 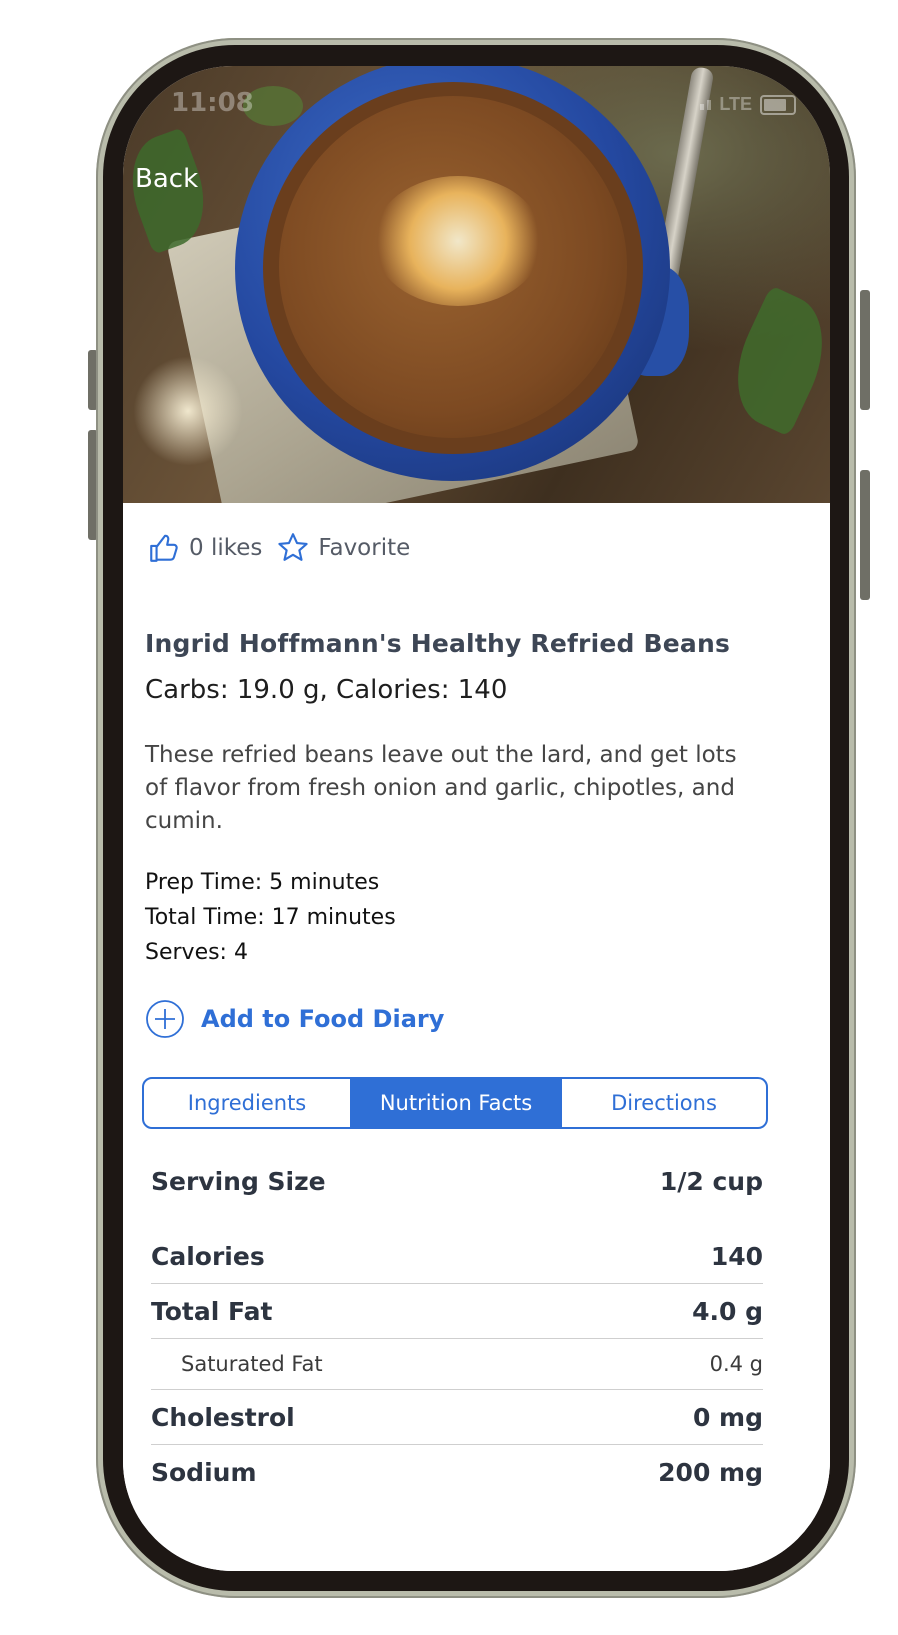 I want to click on likes-count: 0 likes, so click(x=226, y=548).